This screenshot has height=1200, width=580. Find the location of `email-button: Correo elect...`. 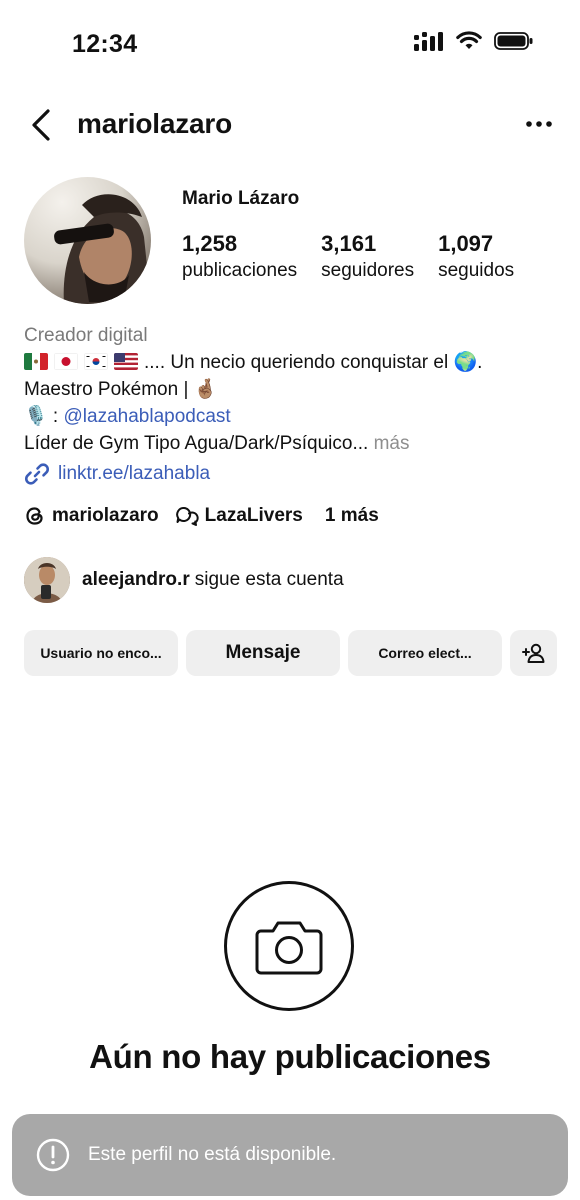

email-button: Correo elect... is located at coordinates (425, 653).